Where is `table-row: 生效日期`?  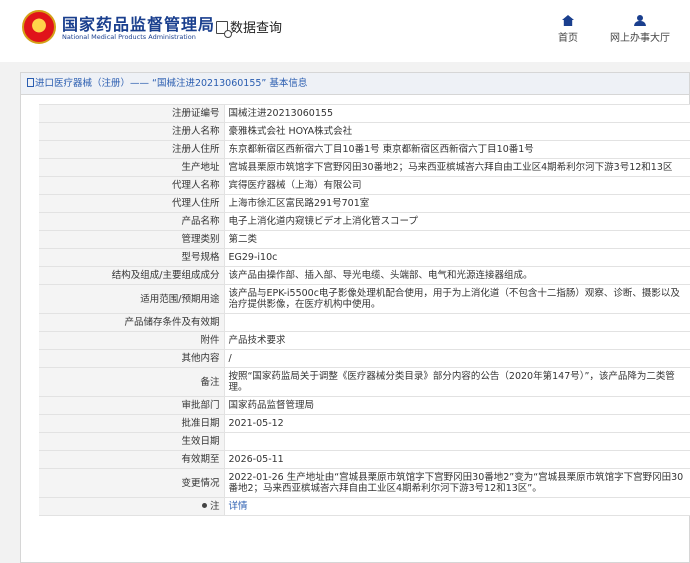 table-row: 生效日期 is located at coordinates (364, 441).